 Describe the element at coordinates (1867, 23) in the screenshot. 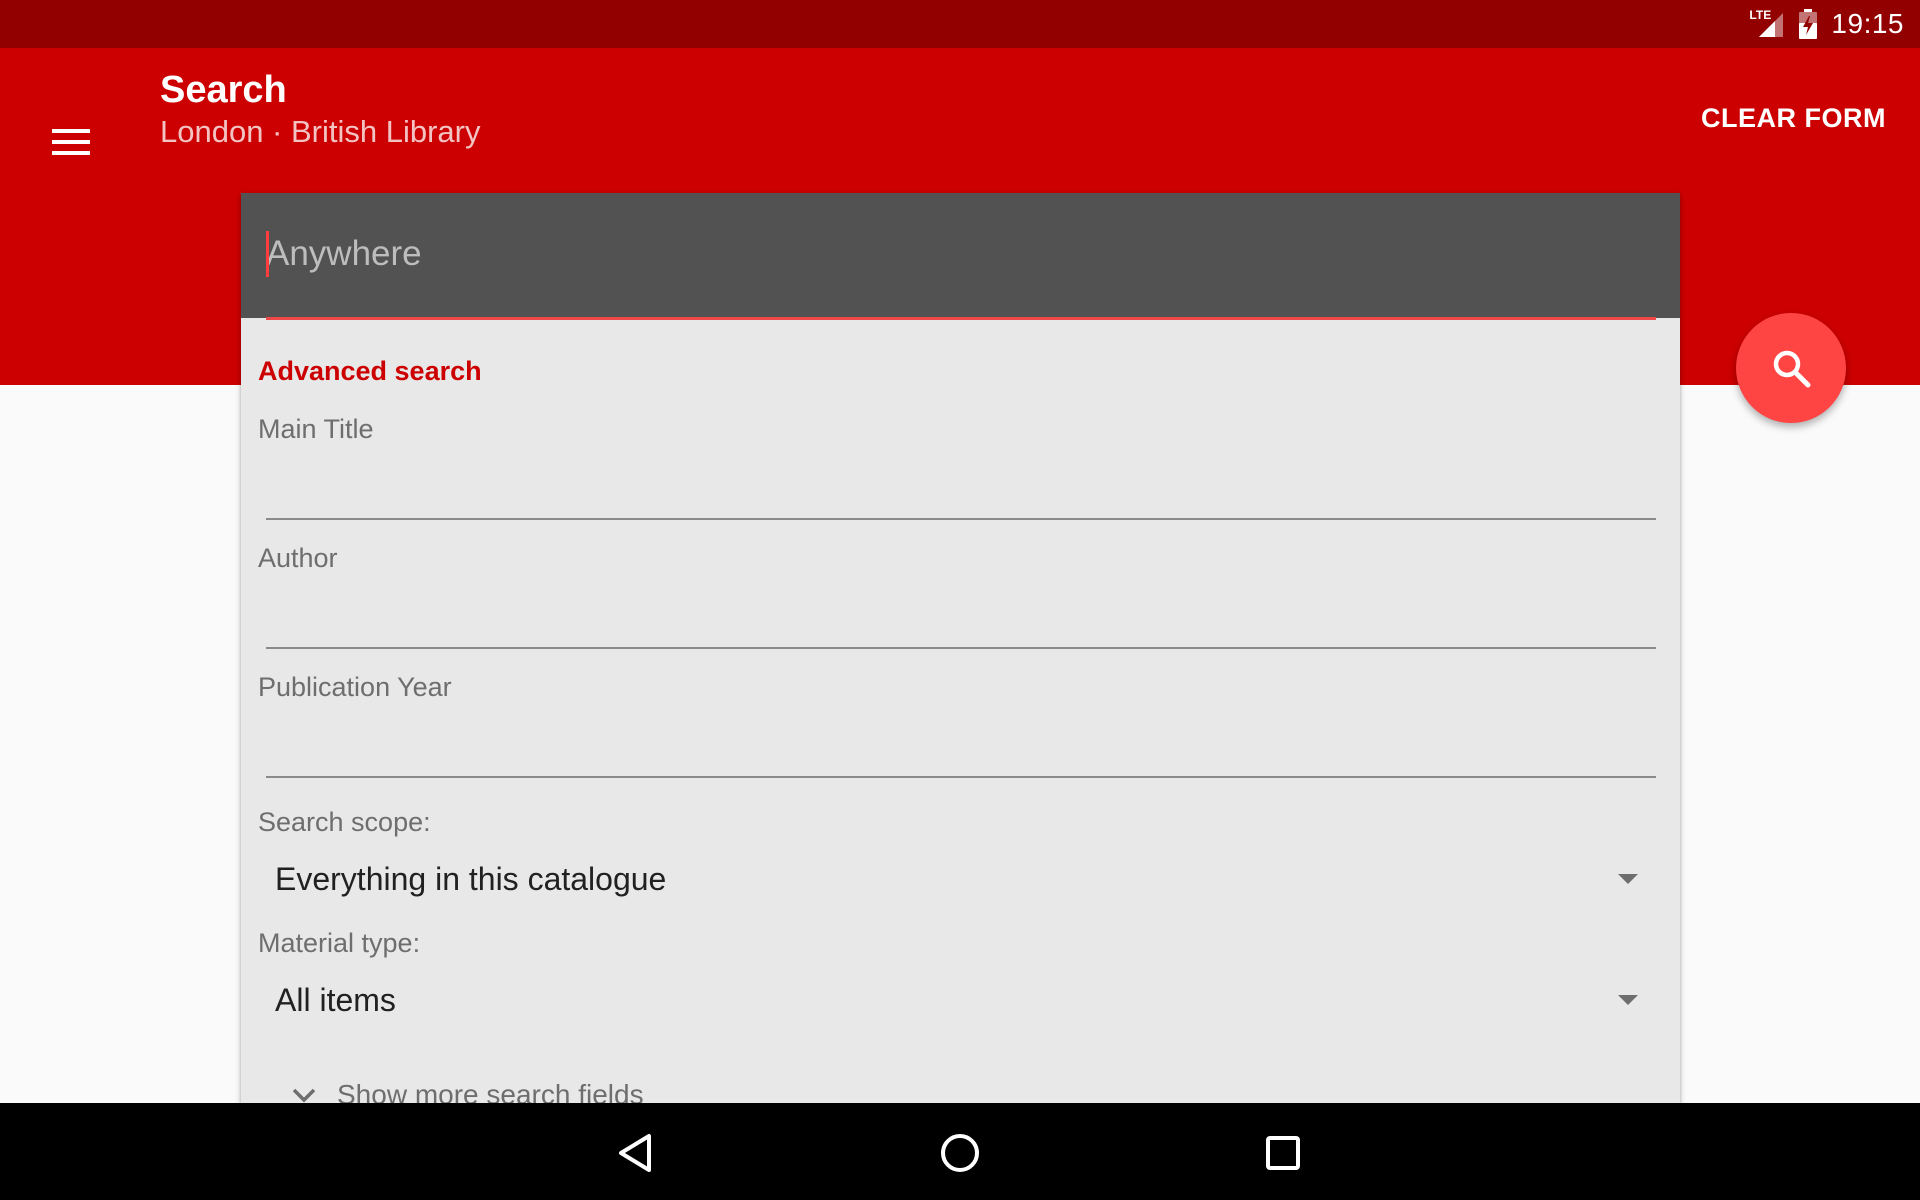

I see `clock: 19:15` at that location.